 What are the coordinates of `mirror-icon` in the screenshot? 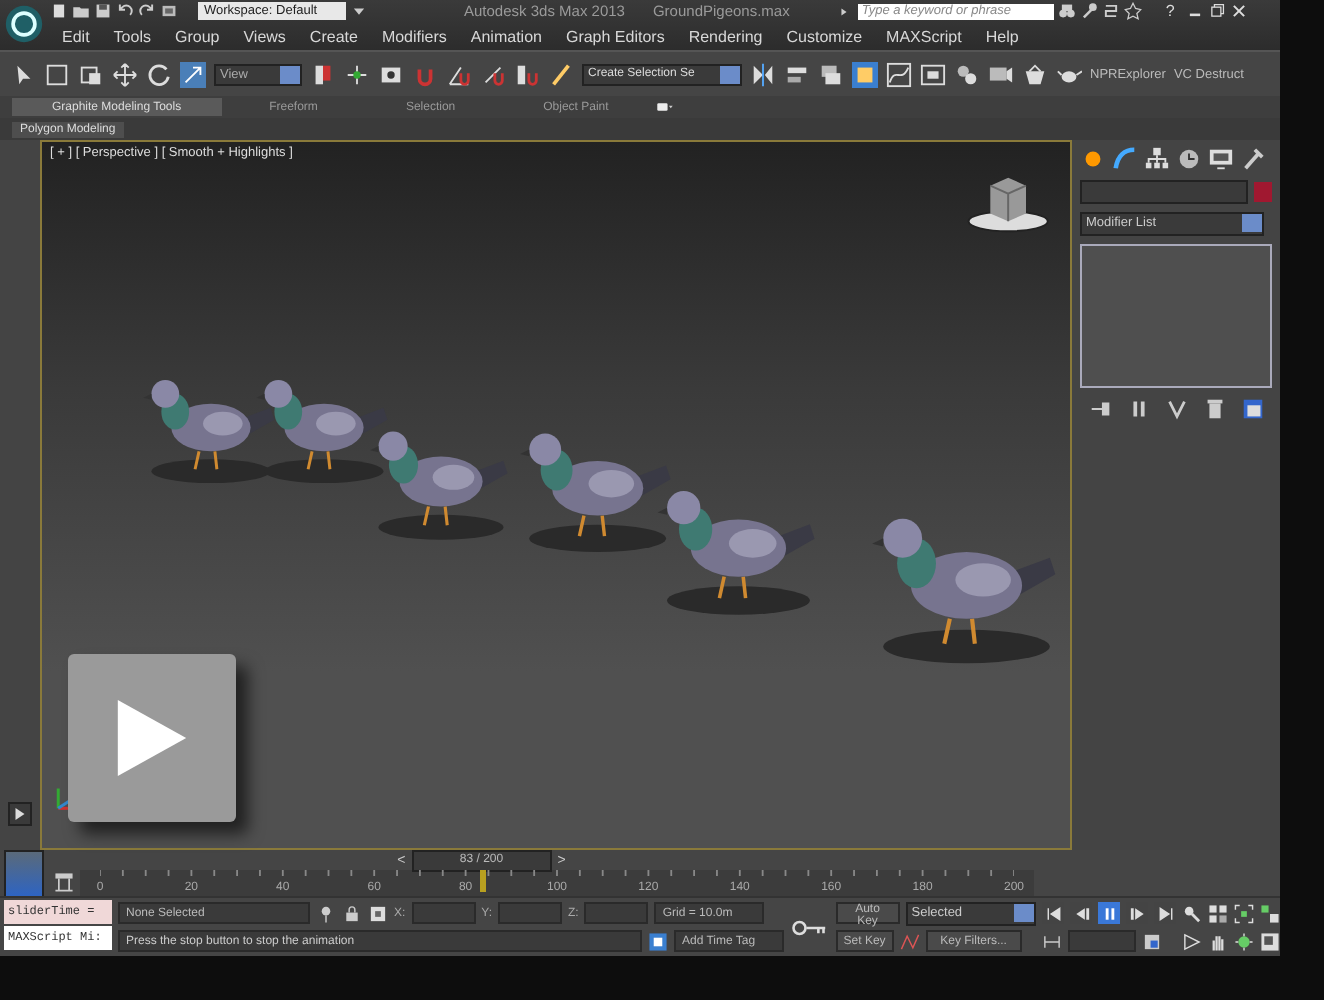 It's located at (763, 74).